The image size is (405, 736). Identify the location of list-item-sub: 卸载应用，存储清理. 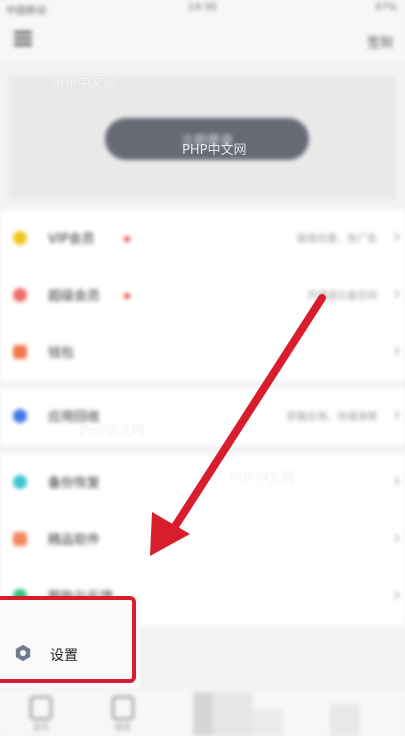
(332, 417).